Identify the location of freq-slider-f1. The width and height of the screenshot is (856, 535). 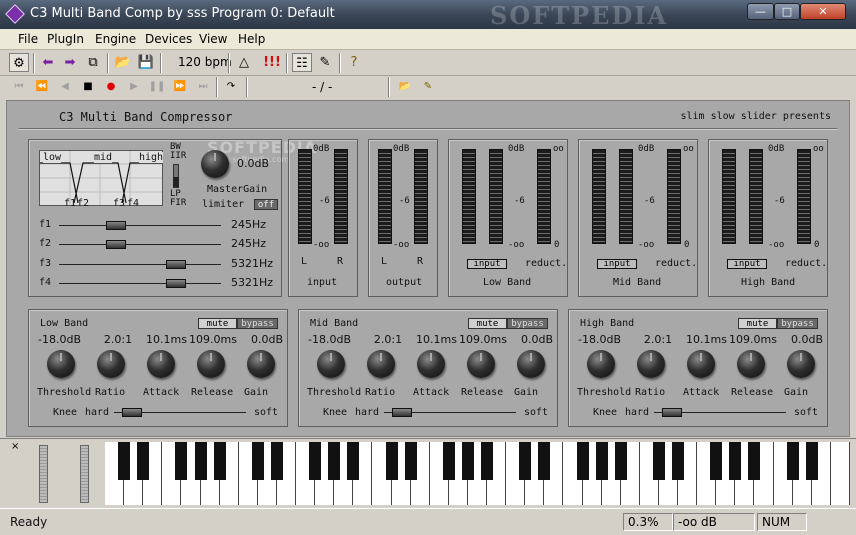
(115, 225).